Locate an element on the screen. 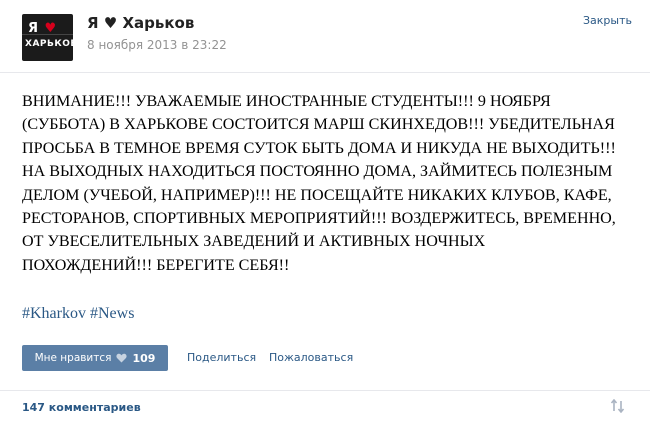 Image resolution: width=650 pixels, height=427 pixels. report-link: Пожаловаться is located at coordinates (311, 357).